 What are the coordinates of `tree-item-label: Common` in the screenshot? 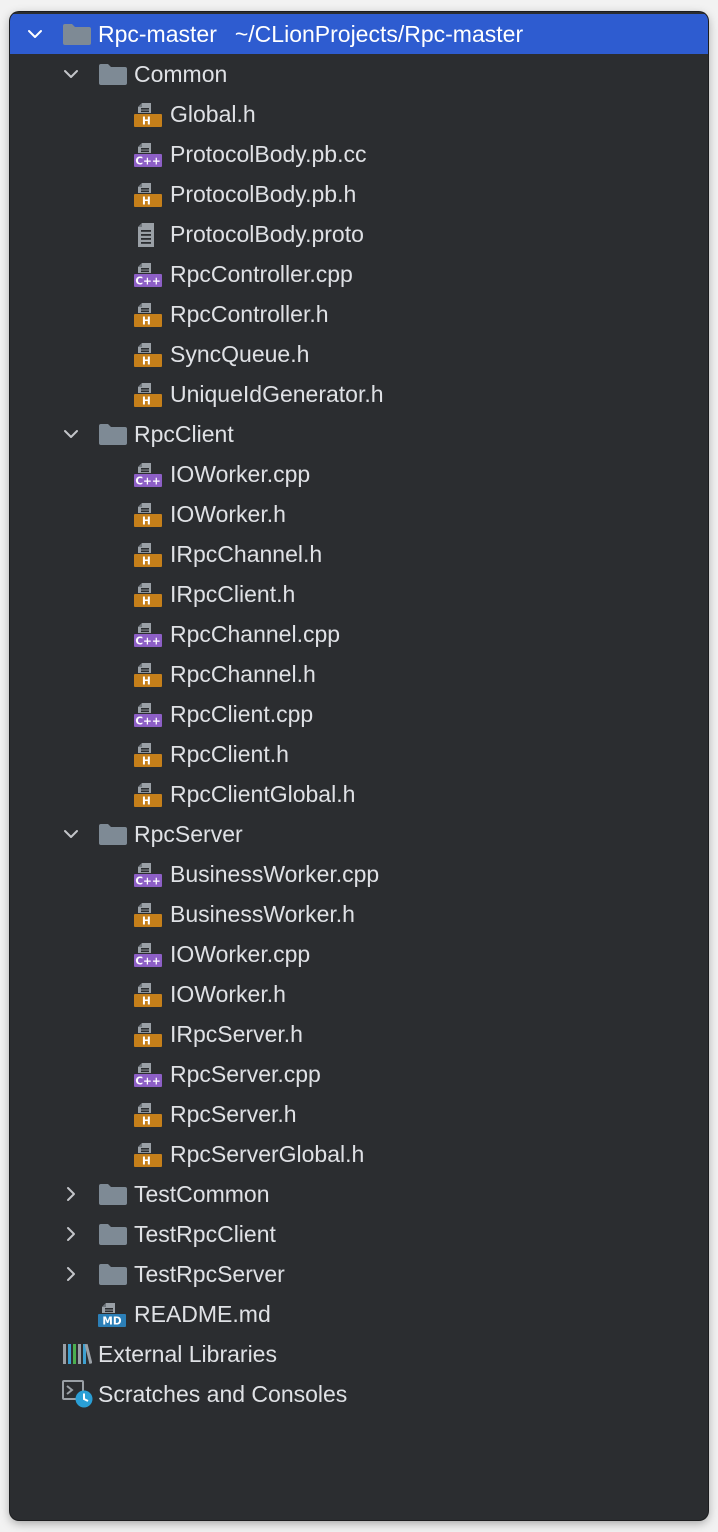 It's located at (181, 74).